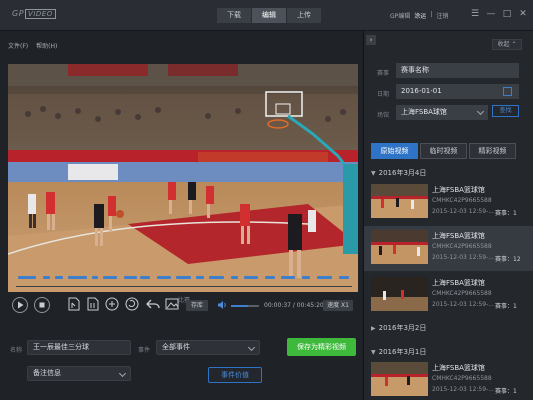  What do you see at coordinates (373, 328) in the screenshot?
I see `triangle-right-icon: ▶` at bounding box center [373, 328].